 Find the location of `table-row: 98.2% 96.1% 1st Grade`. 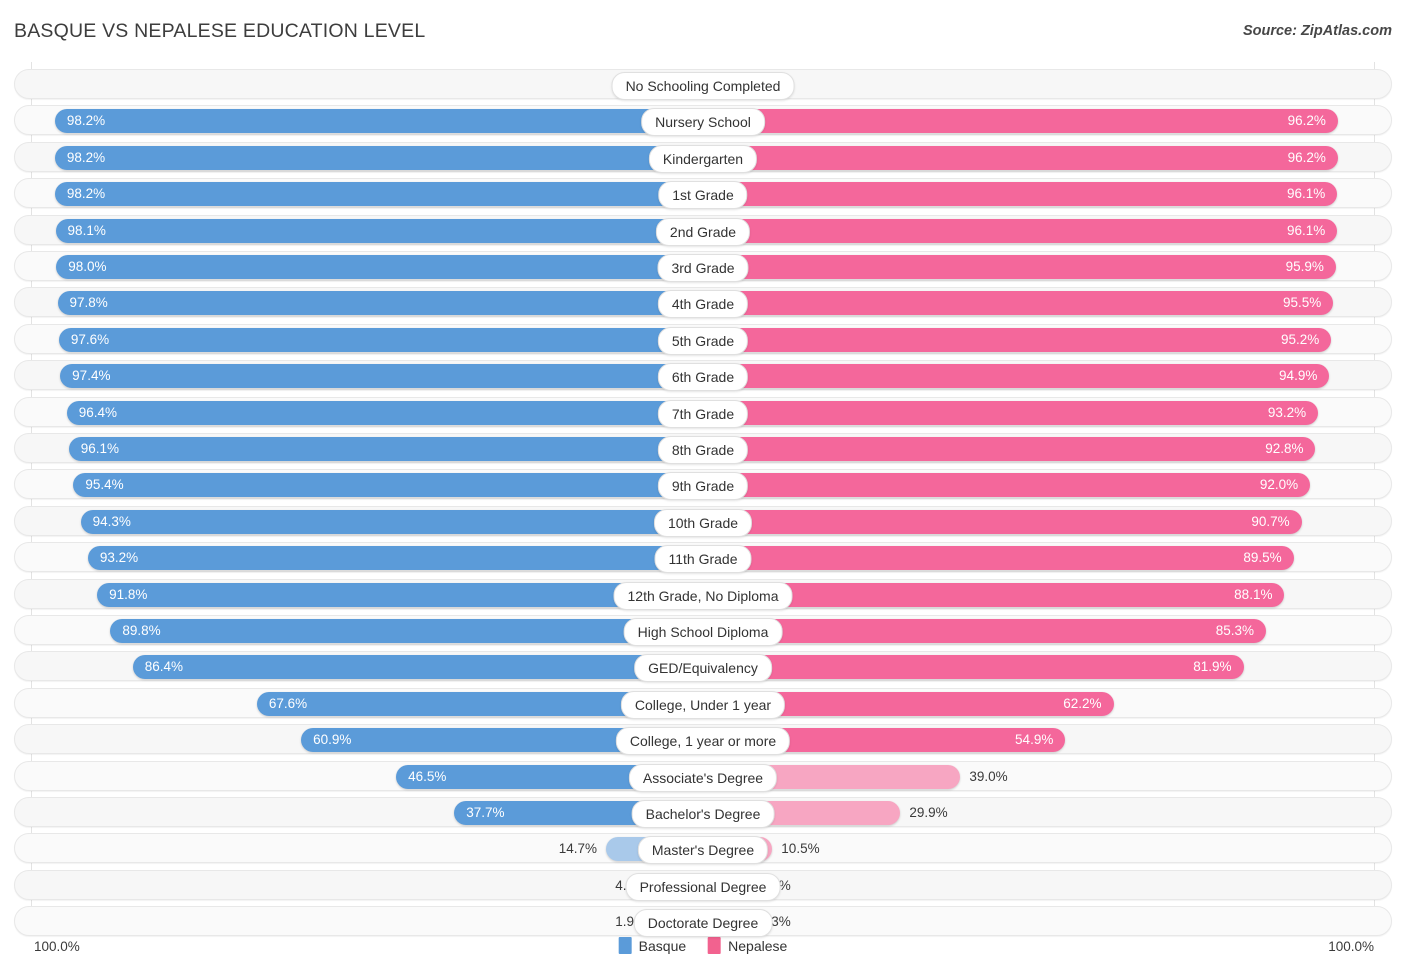

table-row: 98.2% 96.1% 1st Grade is located at coordinates (703, 194).